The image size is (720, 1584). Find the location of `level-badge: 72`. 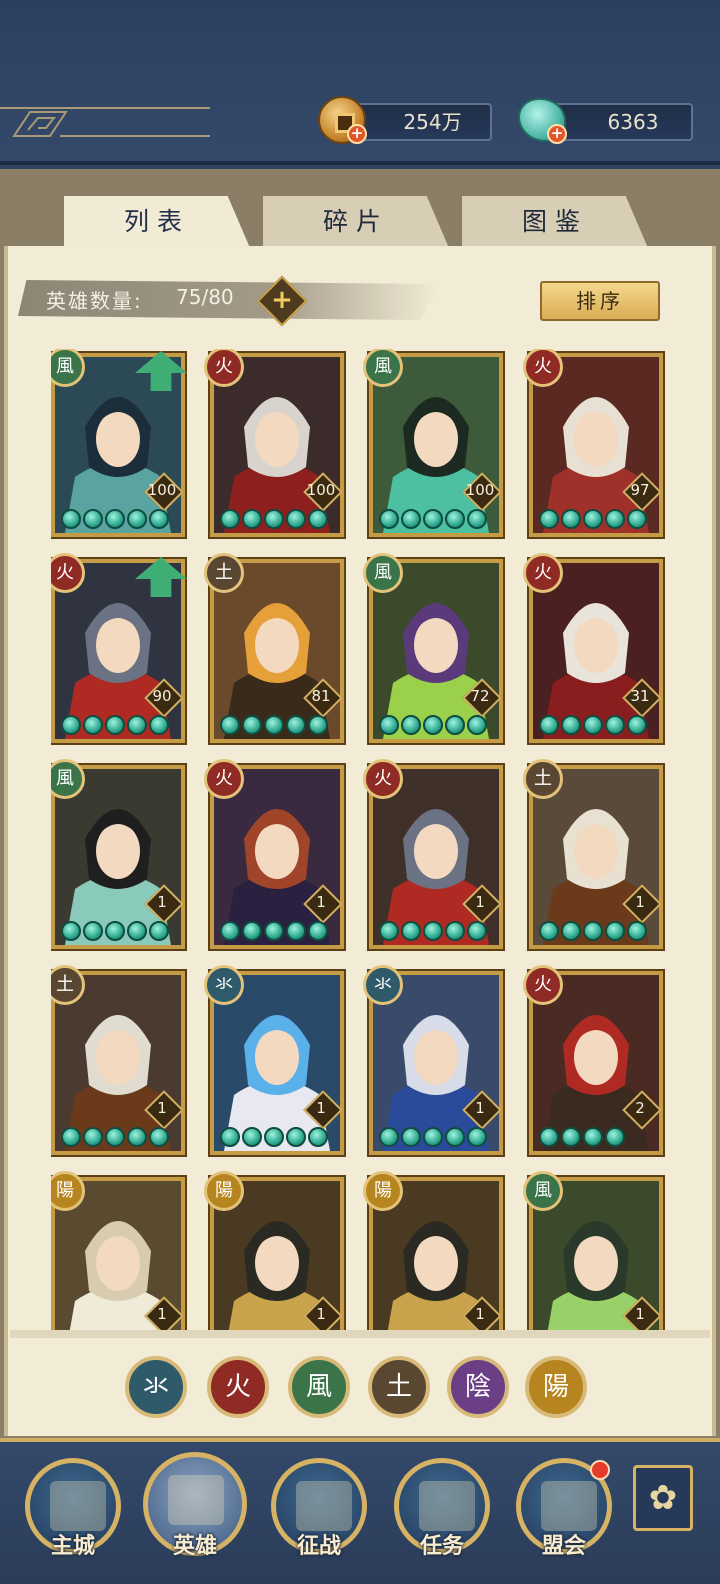

level-badge: 72 is located at coordinates (480, 696).